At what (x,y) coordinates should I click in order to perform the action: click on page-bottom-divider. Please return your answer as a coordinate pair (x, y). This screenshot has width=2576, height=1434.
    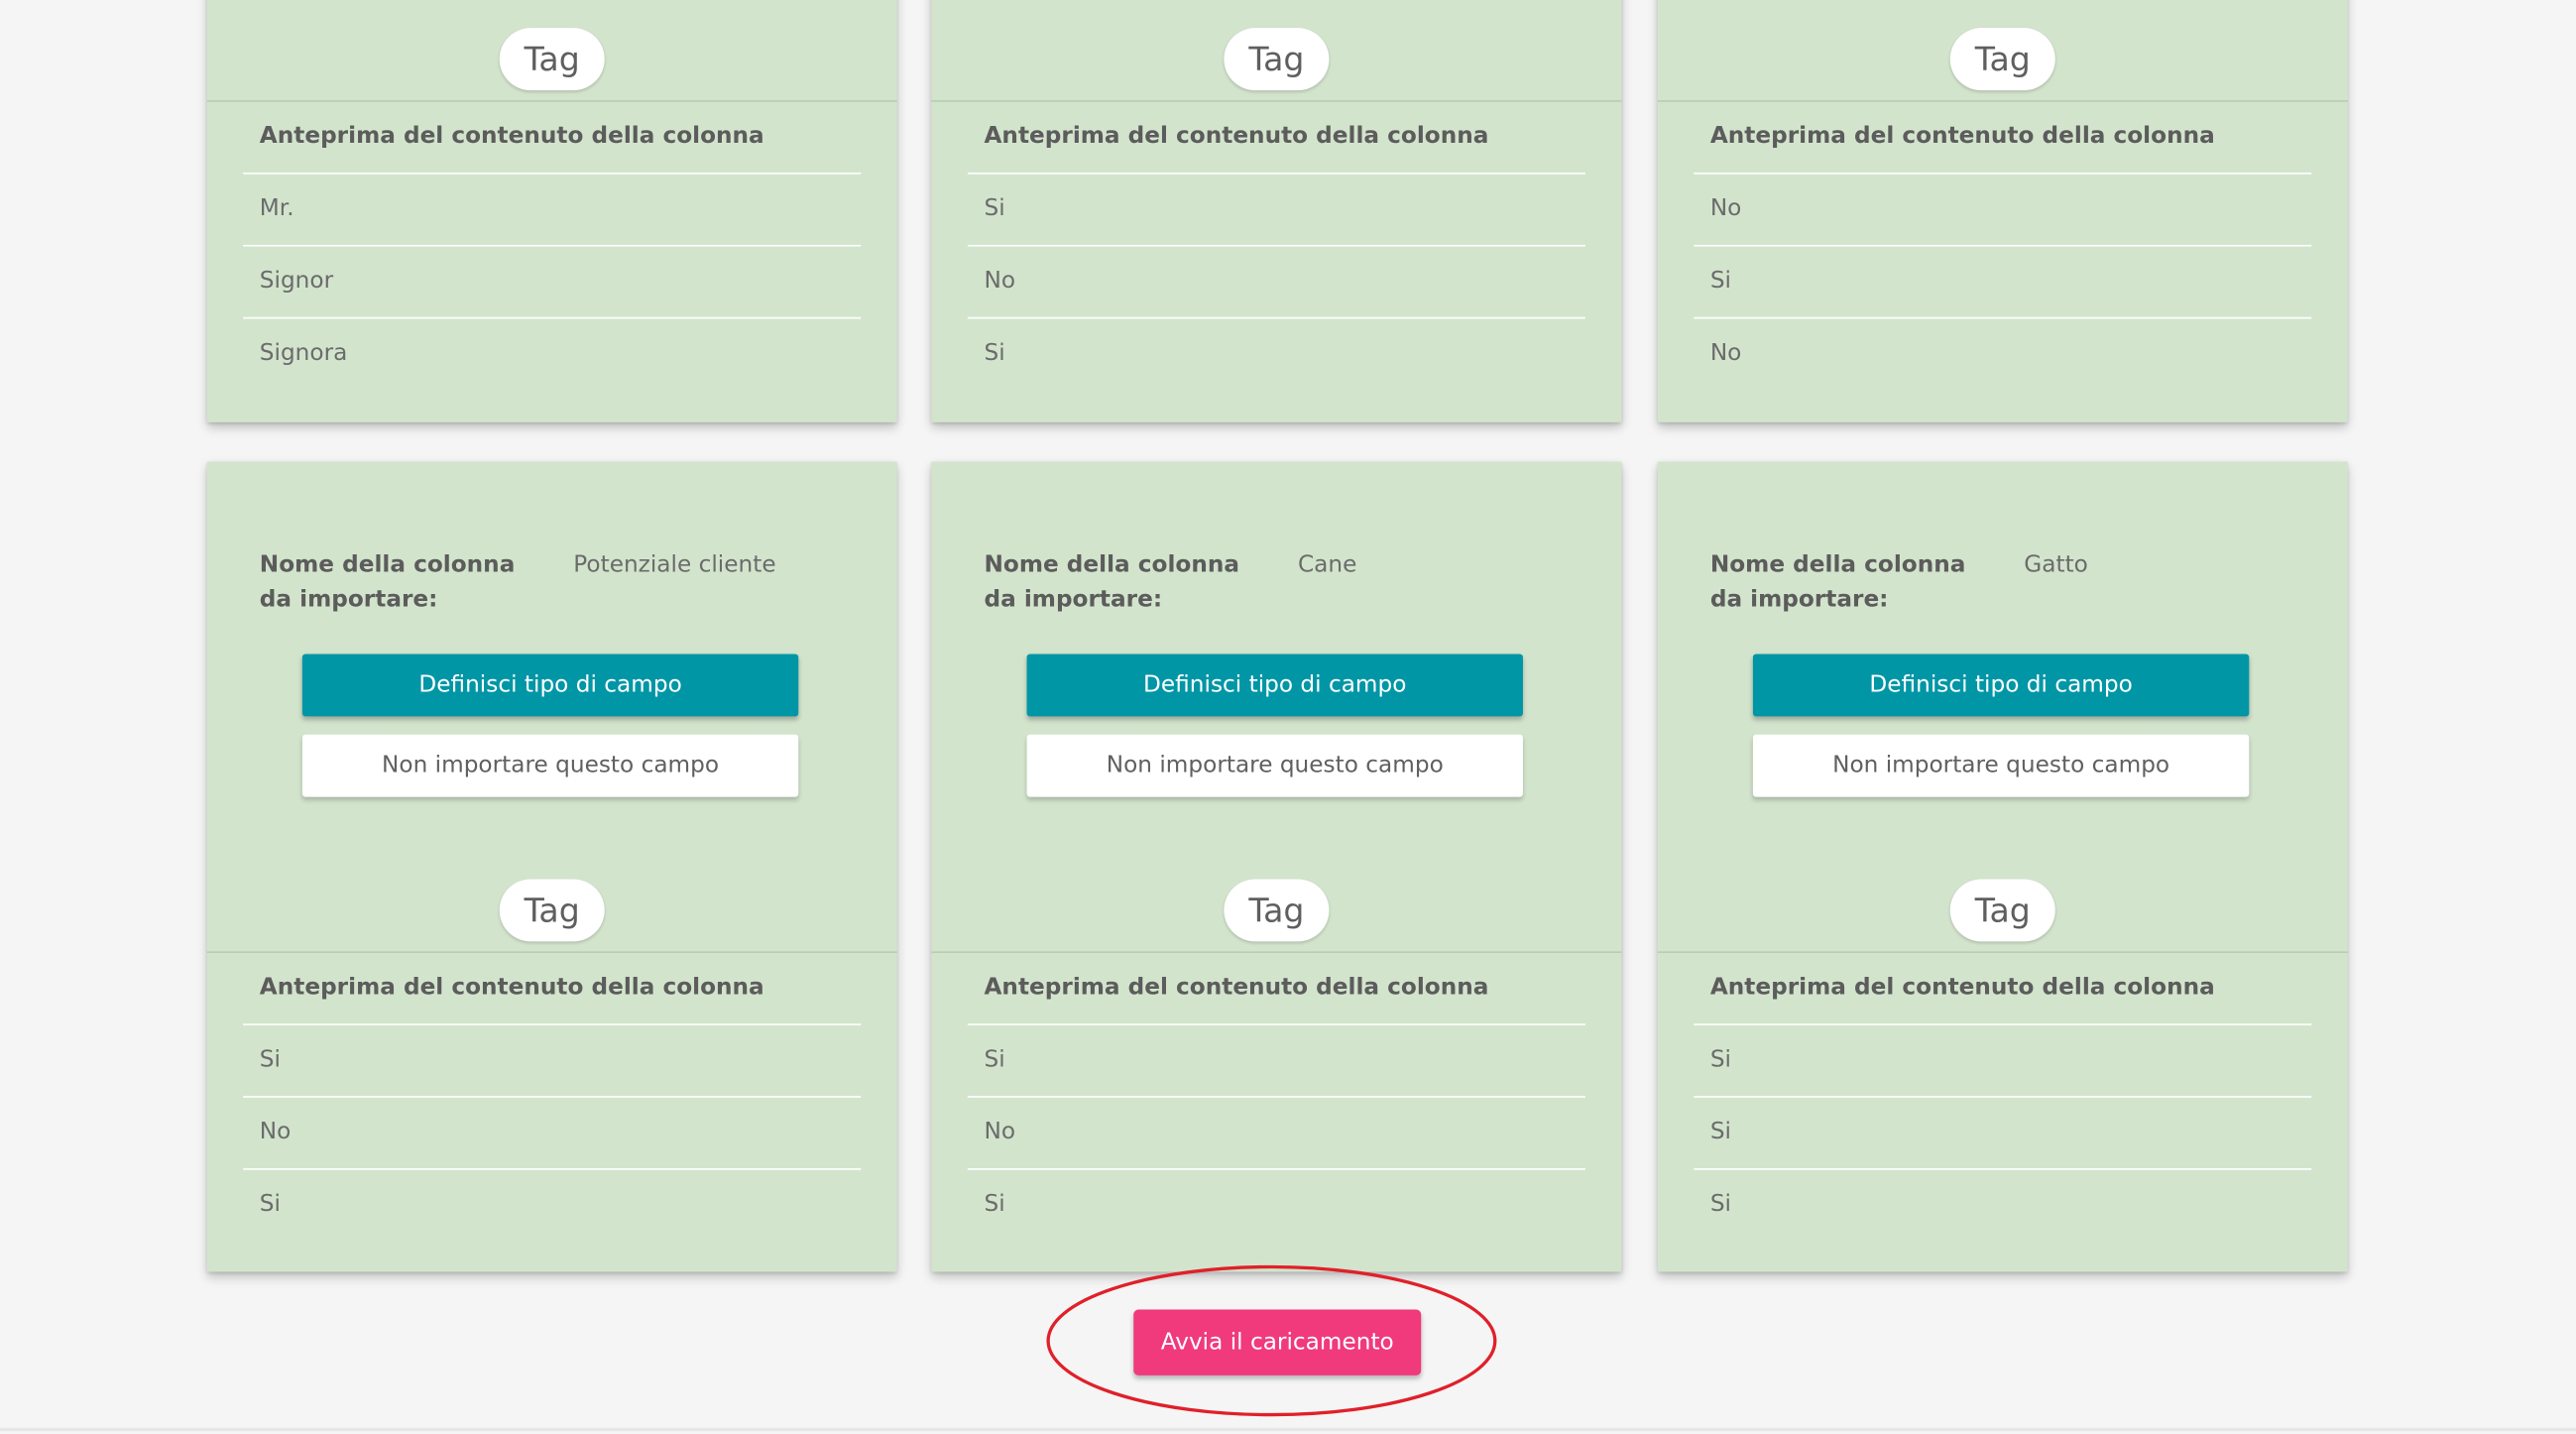
    Looking at the image, I should click on (1288, 1429).